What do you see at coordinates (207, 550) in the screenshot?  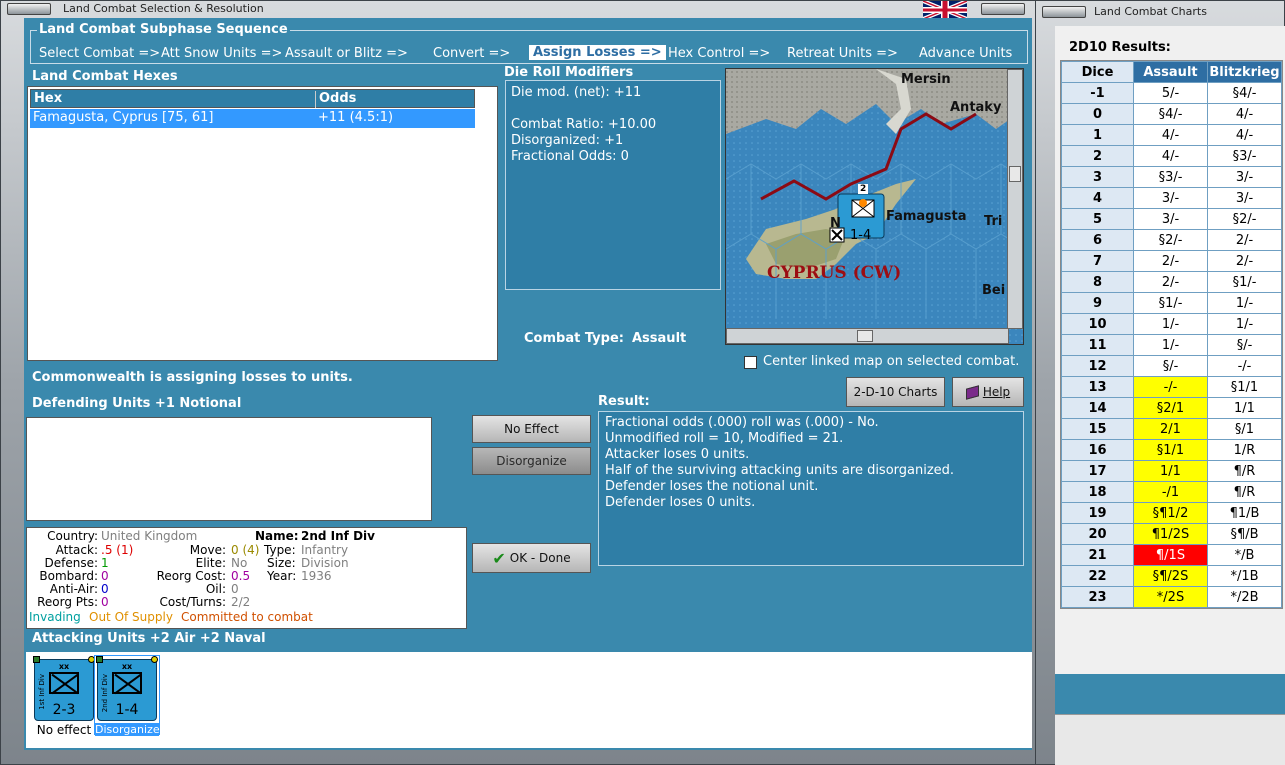 I see `move-label: Move:` at bounding box center [207, 550].